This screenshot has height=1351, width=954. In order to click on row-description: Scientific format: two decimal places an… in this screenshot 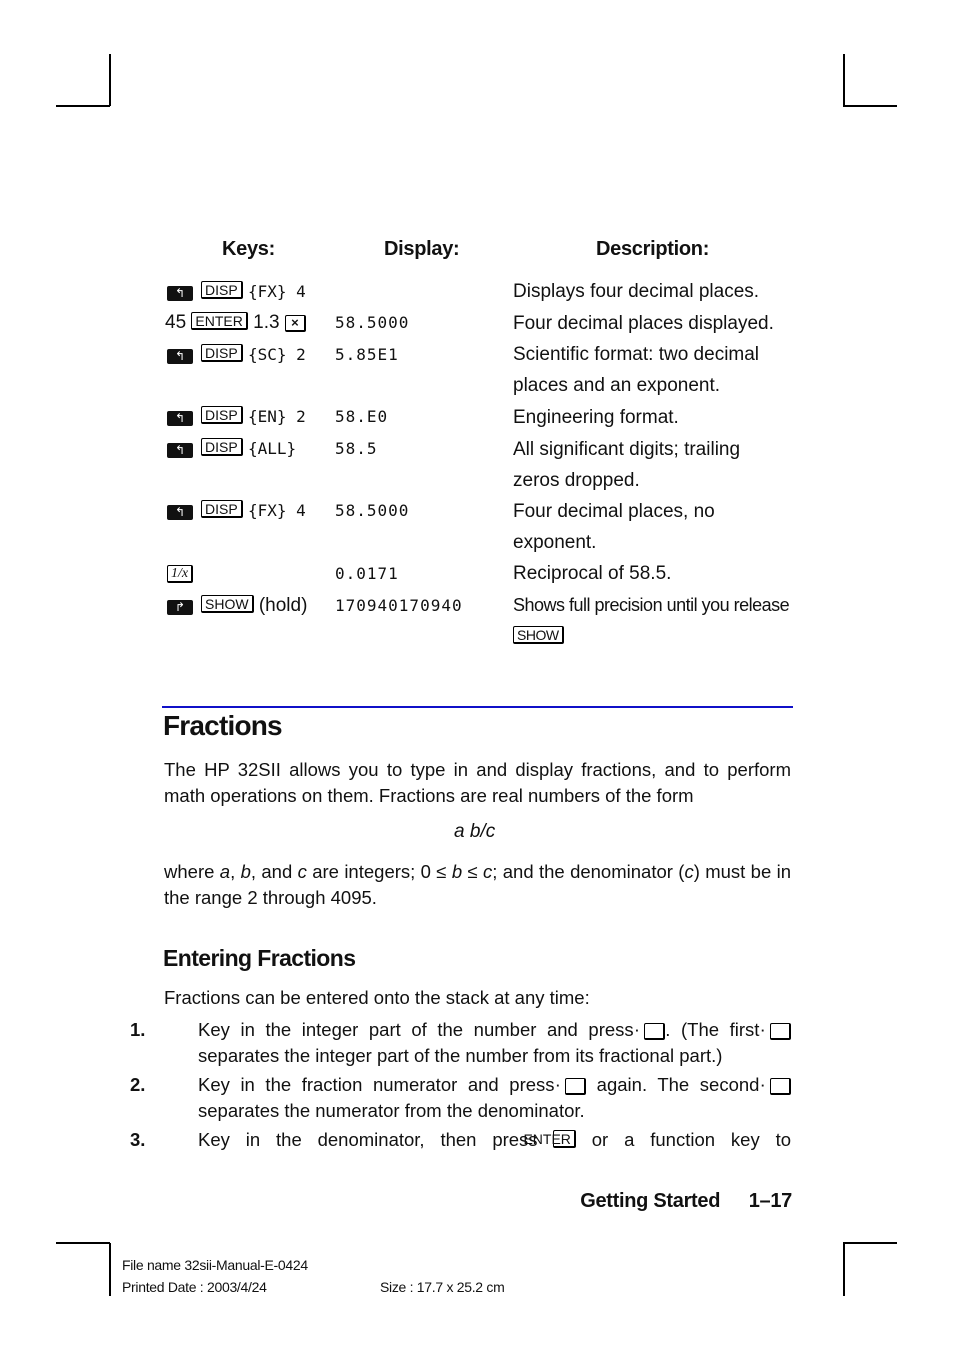, I will do `click(636, 370)`.